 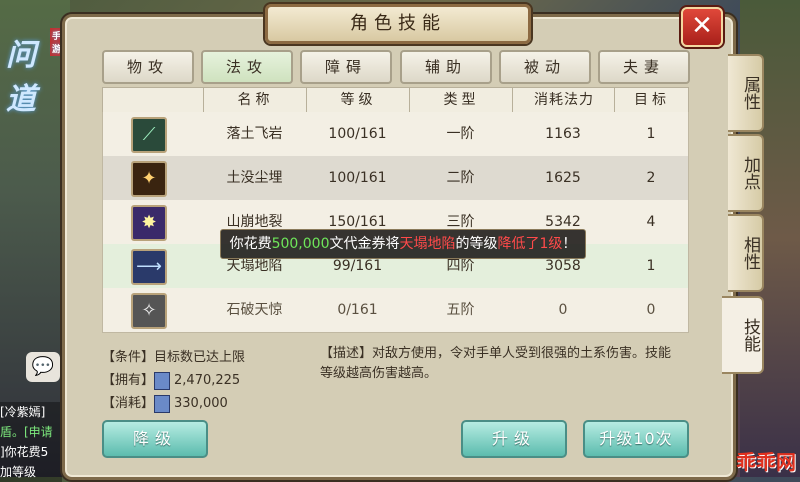 What do you see at coordinates (254, 310) in the screenshot?
I see `skill-name: 石破天惊` at bounding box center [254, 310].